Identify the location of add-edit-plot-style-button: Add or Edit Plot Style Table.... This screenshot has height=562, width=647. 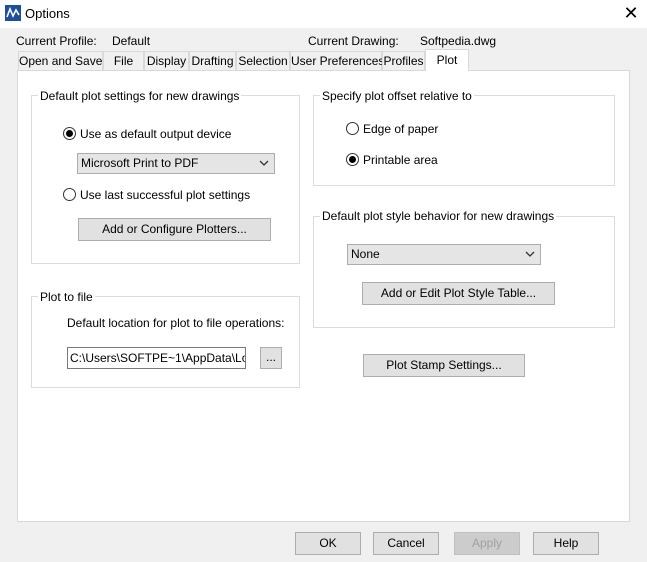
(458, 293).